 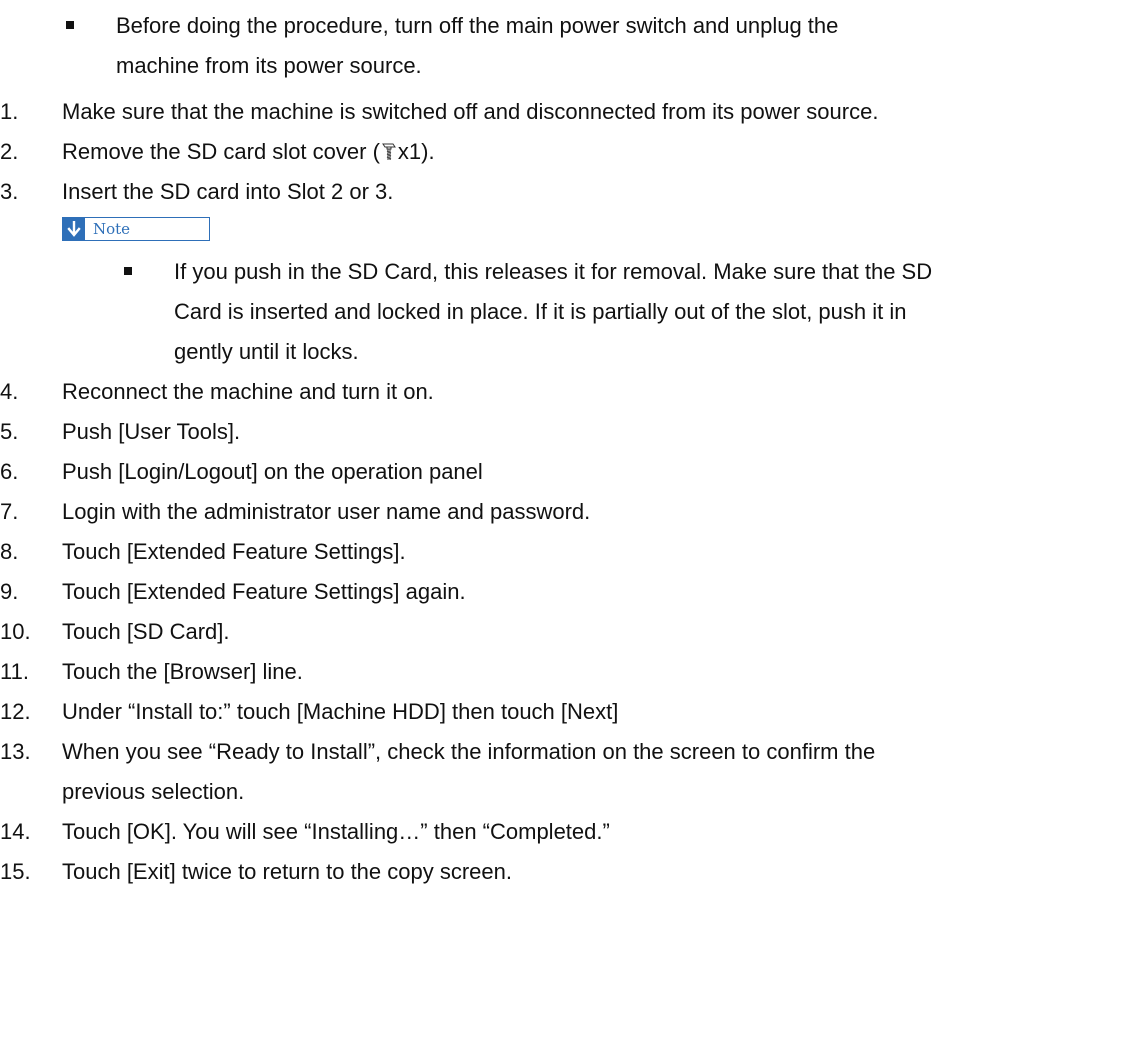 I want to click on step-number: 1., so click(x=9, y=111).